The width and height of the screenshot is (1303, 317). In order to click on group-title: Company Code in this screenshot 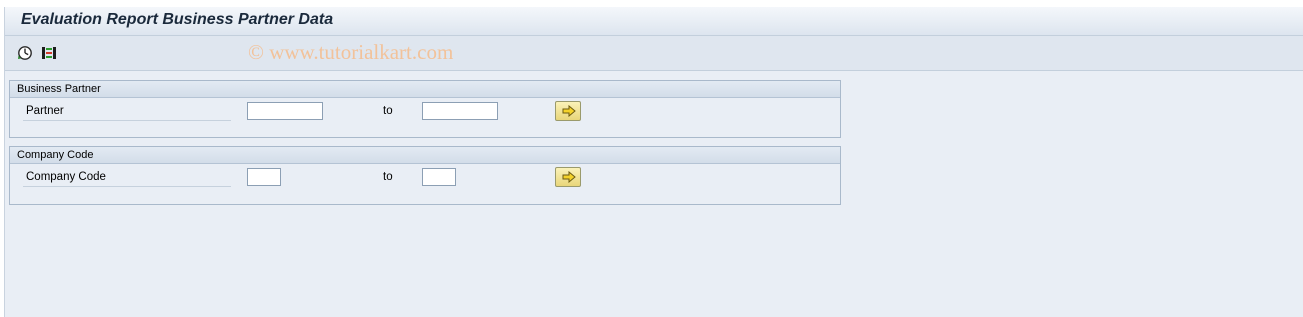, I will do `click(425, 155)`.